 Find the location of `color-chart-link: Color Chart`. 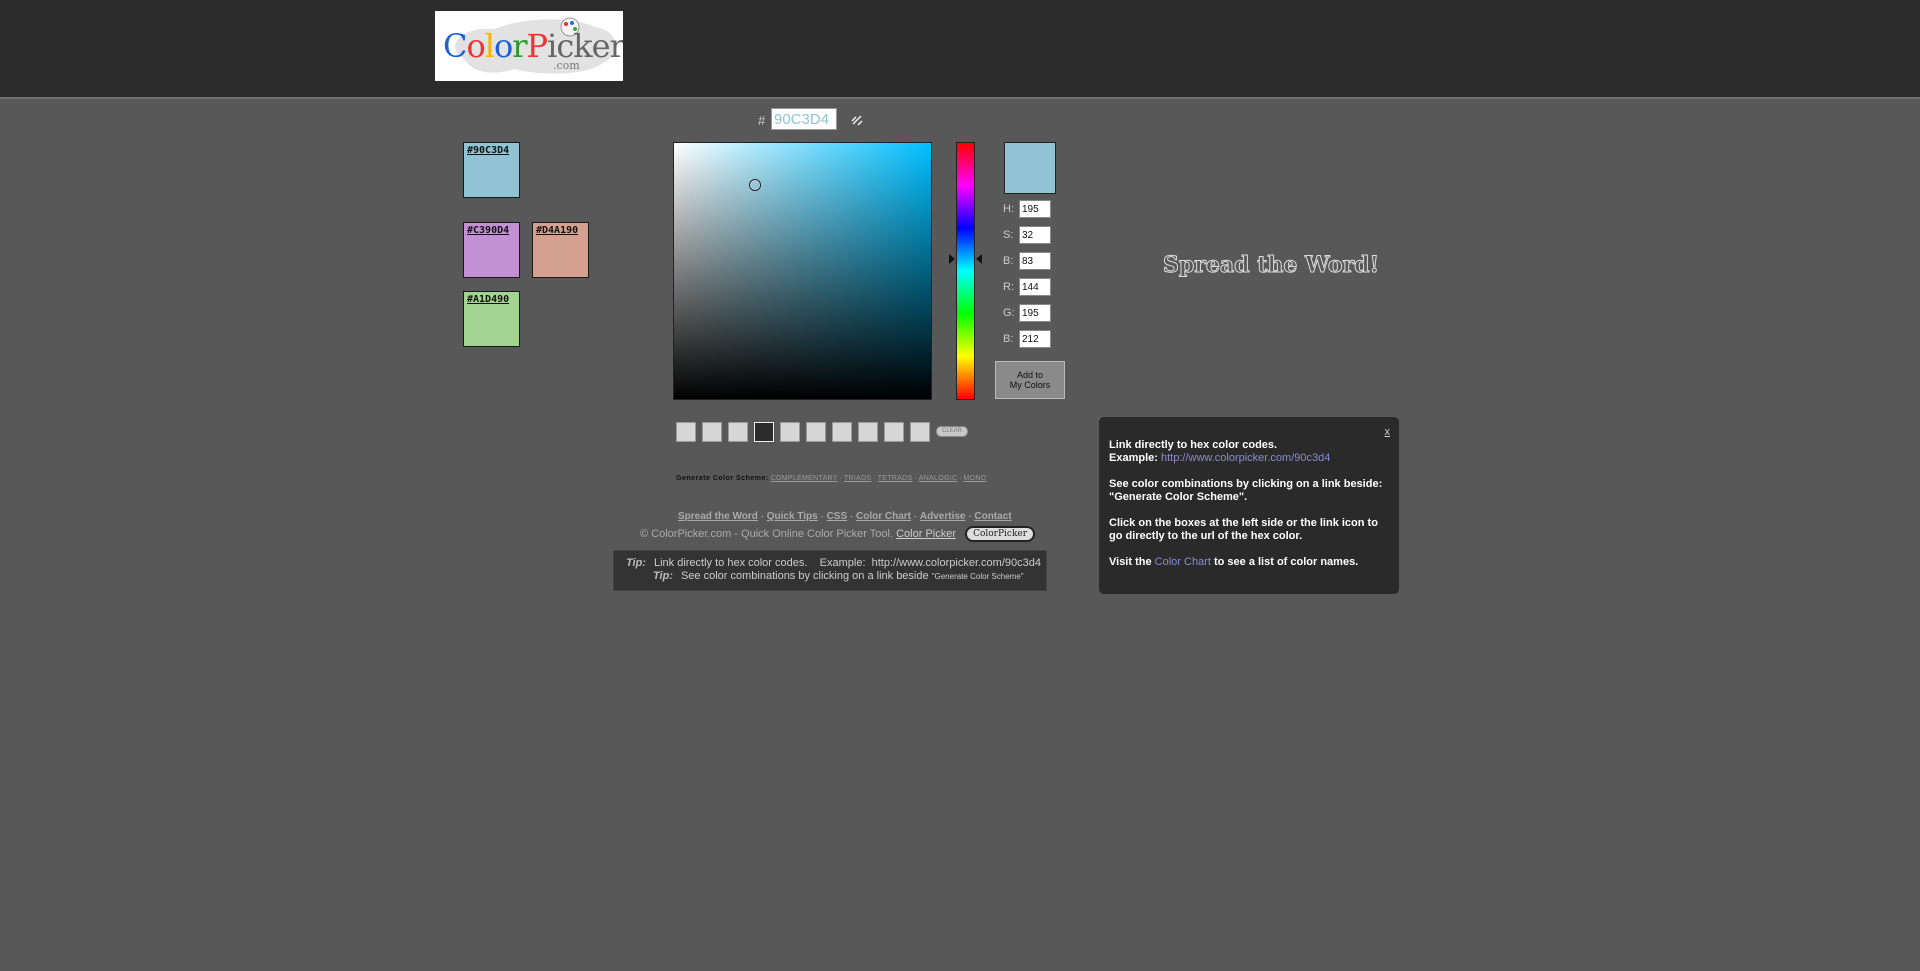

color-chart-link: Color Chart is located at coordinates (1183, 562).